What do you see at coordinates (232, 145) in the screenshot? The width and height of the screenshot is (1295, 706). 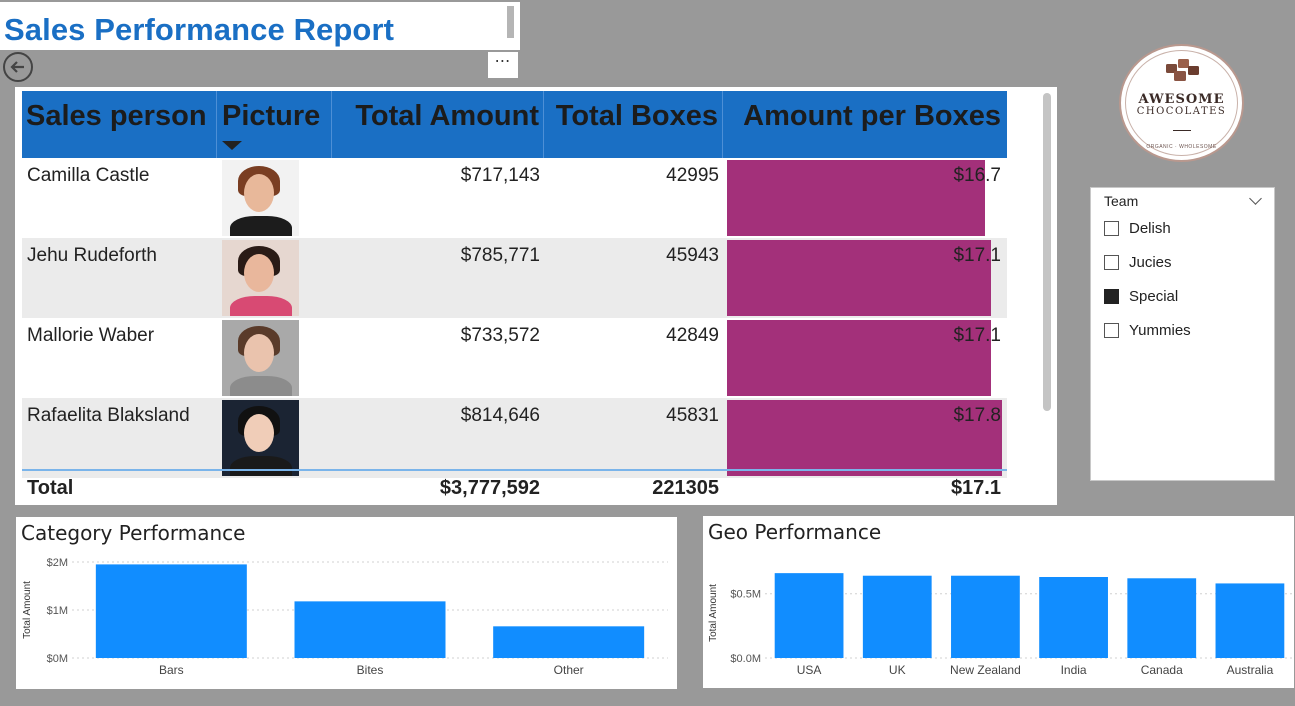 I see `sort-descending-icon` at bounding box center [232, 145].